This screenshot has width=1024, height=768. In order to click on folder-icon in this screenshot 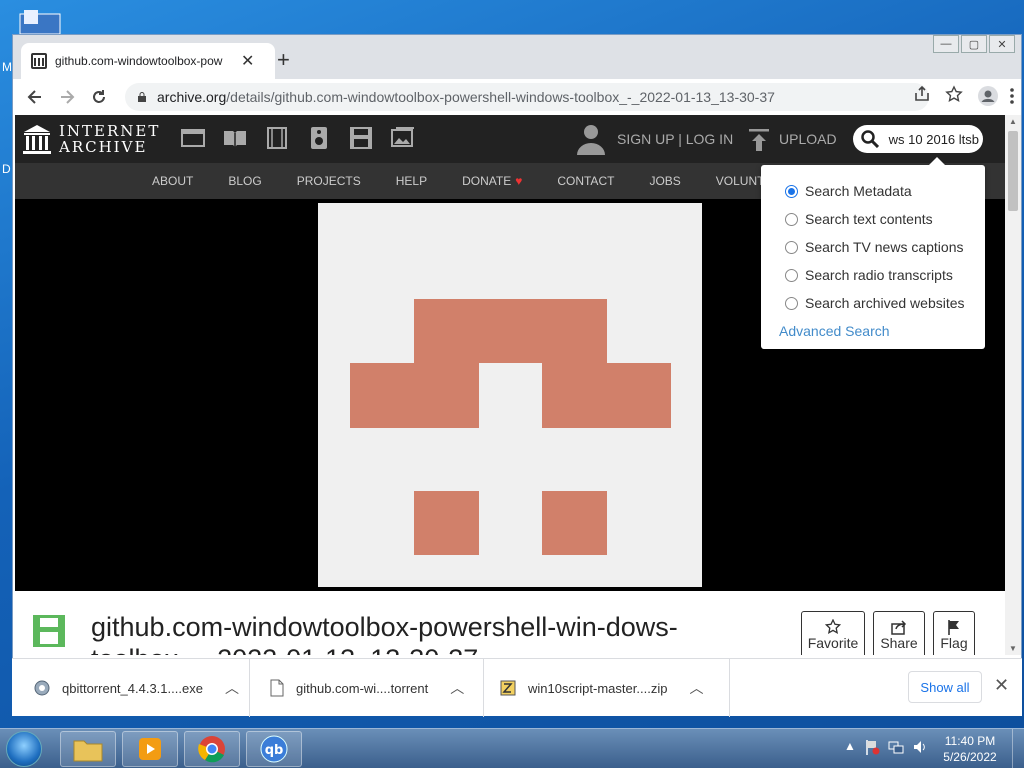, I will do `click(88, 751)`.